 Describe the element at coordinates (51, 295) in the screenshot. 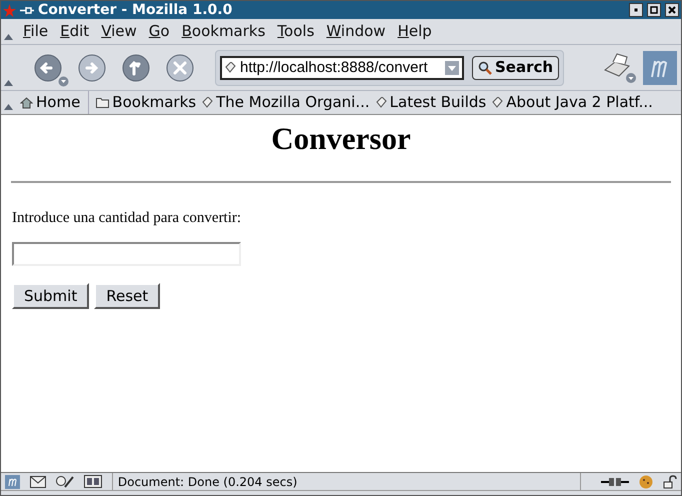

I see `submit-button: Submit` at that location.